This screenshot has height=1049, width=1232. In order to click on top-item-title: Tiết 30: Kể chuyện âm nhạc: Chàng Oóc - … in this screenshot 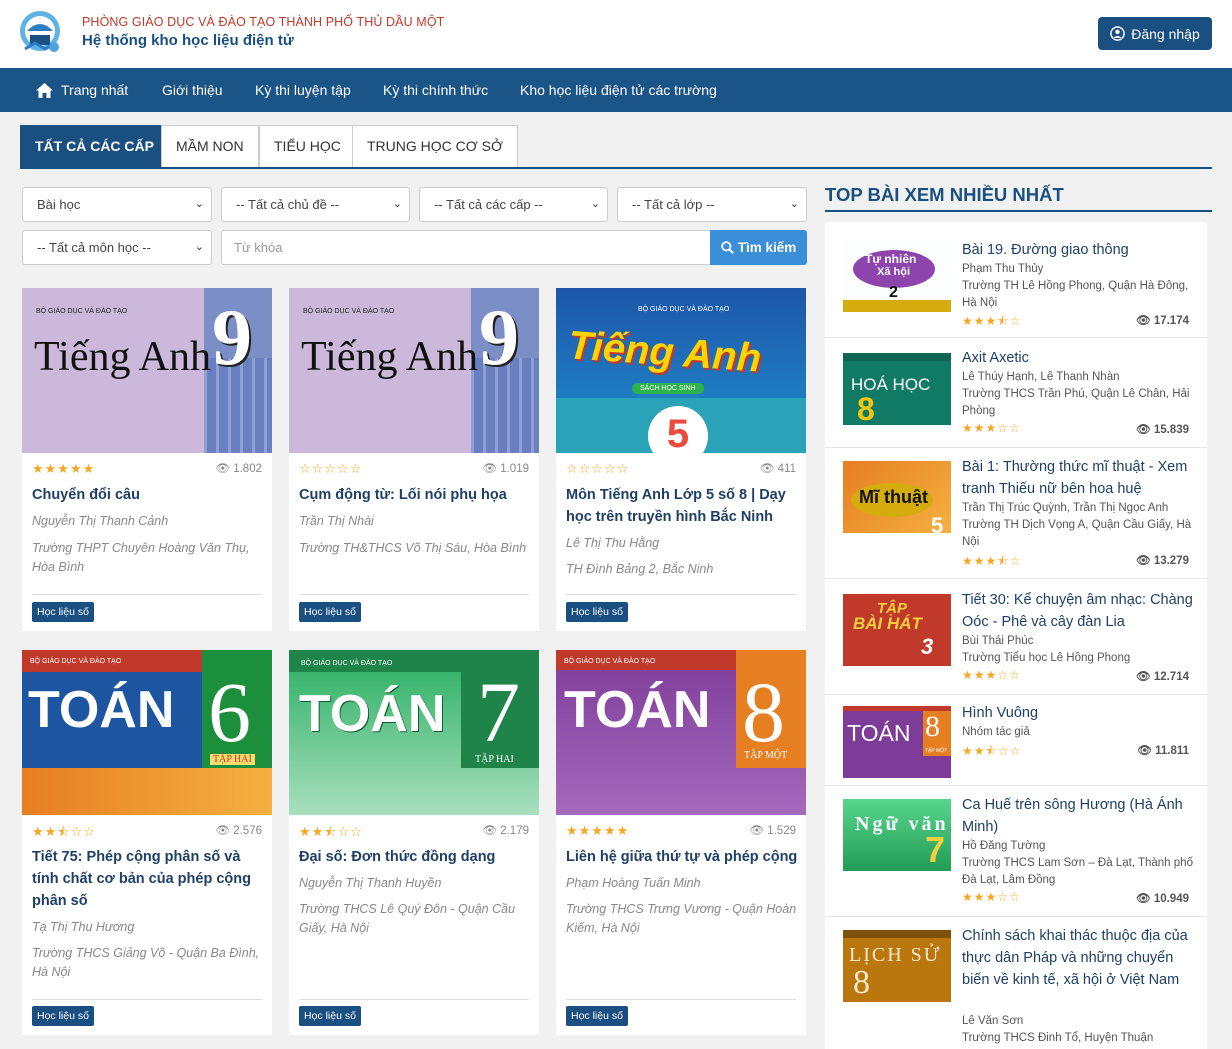, I will do `click(1078, 611)`.